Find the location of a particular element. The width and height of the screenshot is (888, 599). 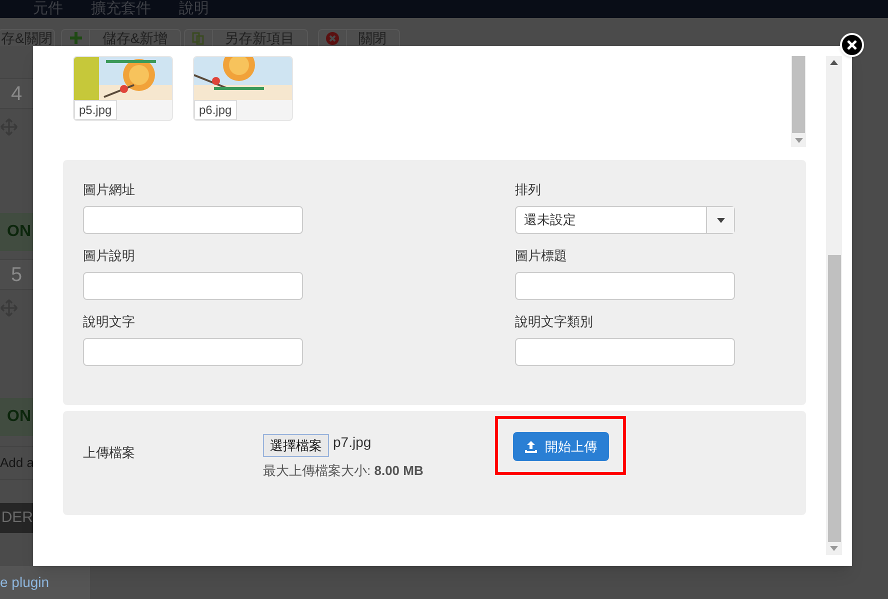

select-field: 還未設定 is located at coordinates (625, 220).